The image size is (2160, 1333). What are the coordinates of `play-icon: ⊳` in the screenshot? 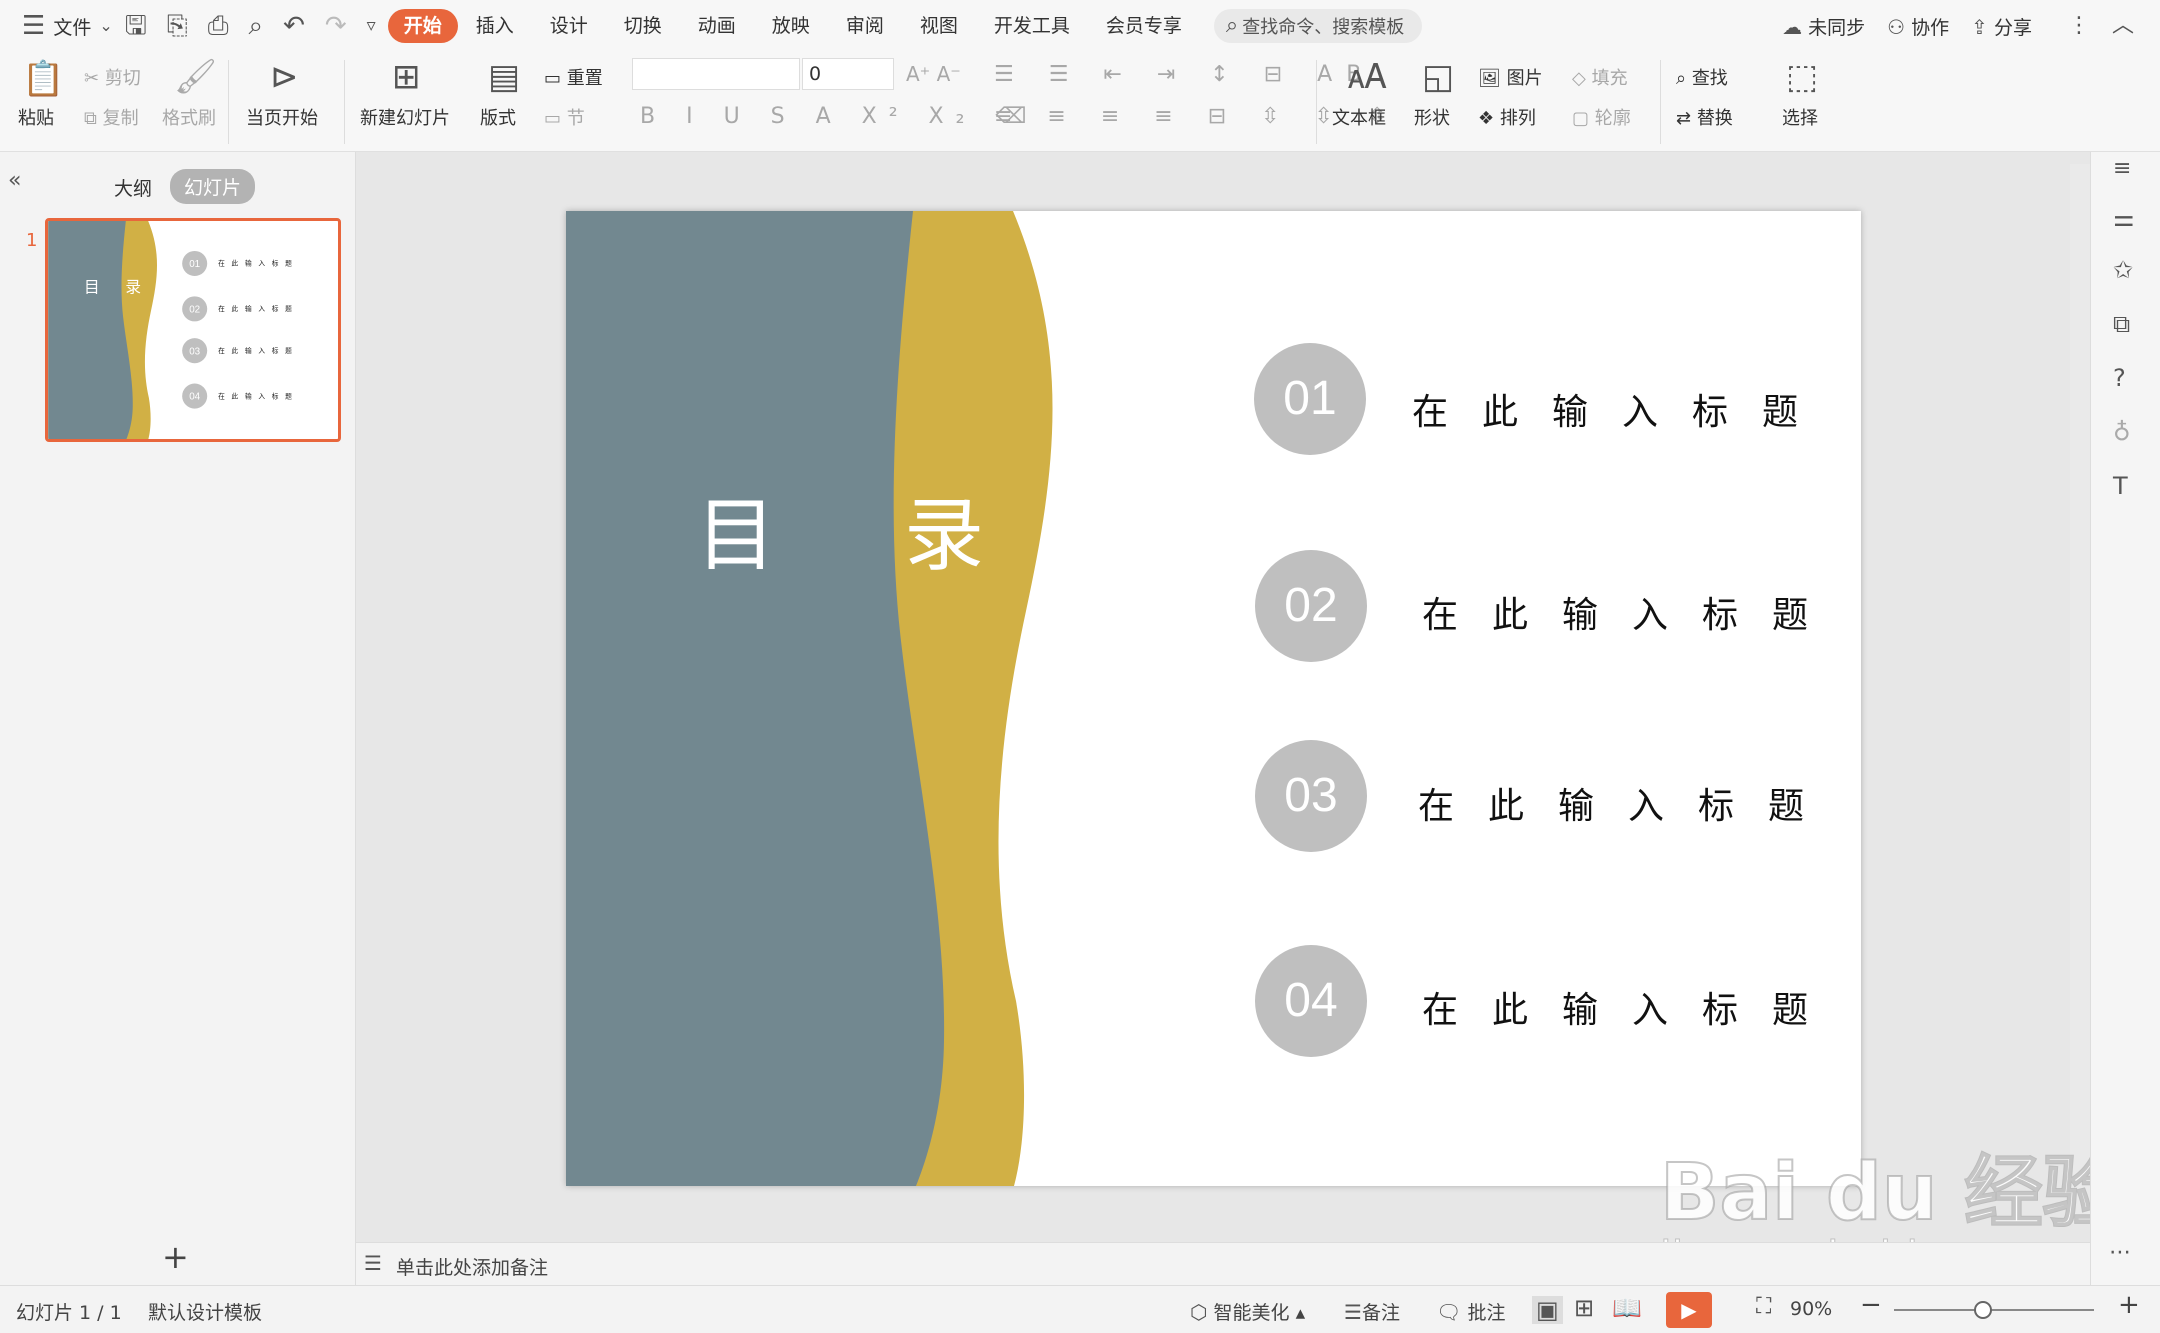 It's located at (284, 77).